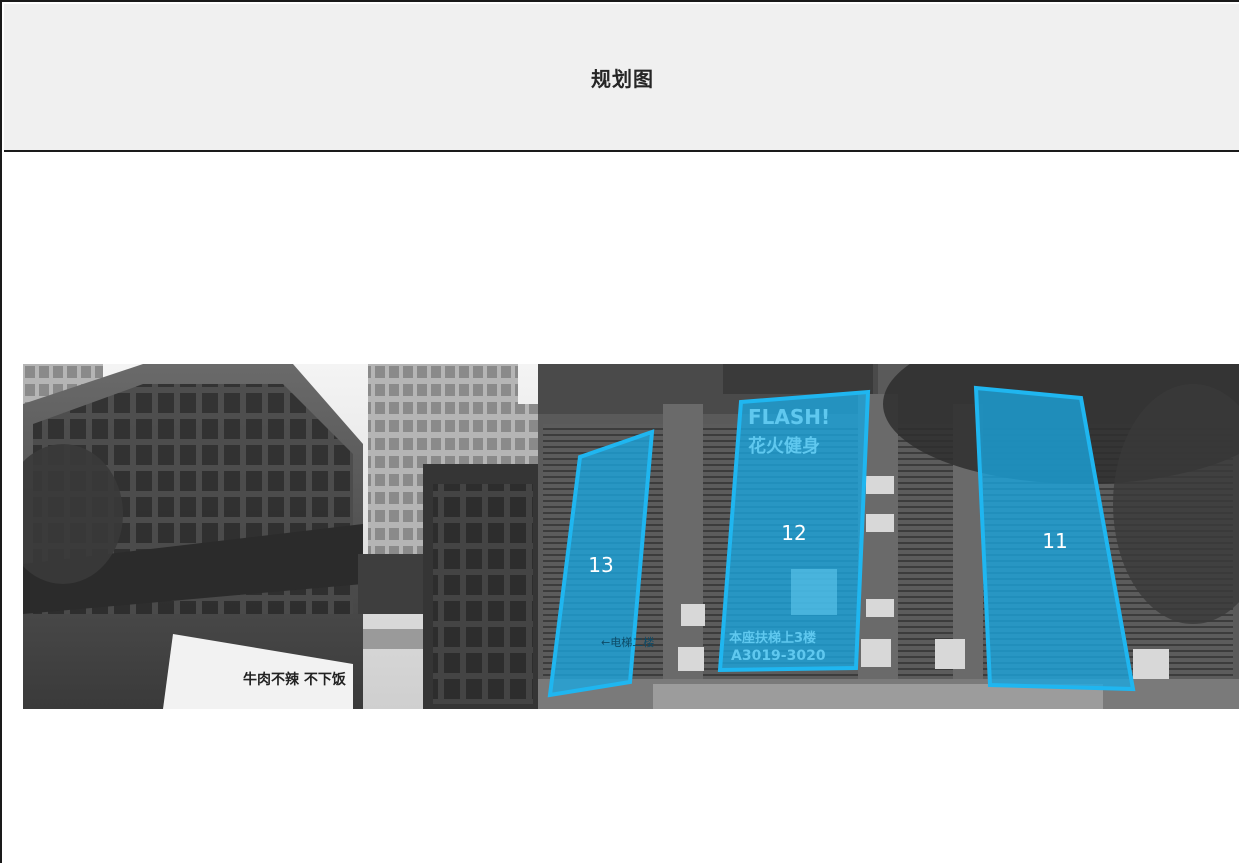 This screenshot has width=1239, height=863. Describe the element at coordinates (784, 446) in the screenshot. I see `zone-12-name: 花火健身` at that location.